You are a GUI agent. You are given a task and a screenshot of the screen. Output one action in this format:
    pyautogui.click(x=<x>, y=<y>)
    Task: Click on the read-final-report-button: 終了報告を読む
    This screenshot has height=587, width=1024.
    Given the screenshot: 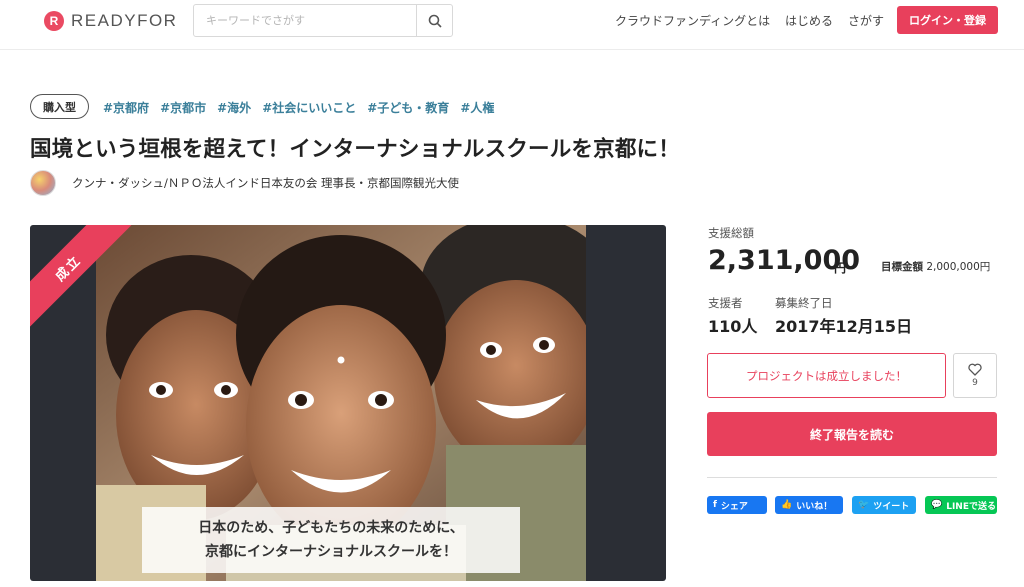 What is the action you would take?
    pyautogui.click(x=852, y=434)
    